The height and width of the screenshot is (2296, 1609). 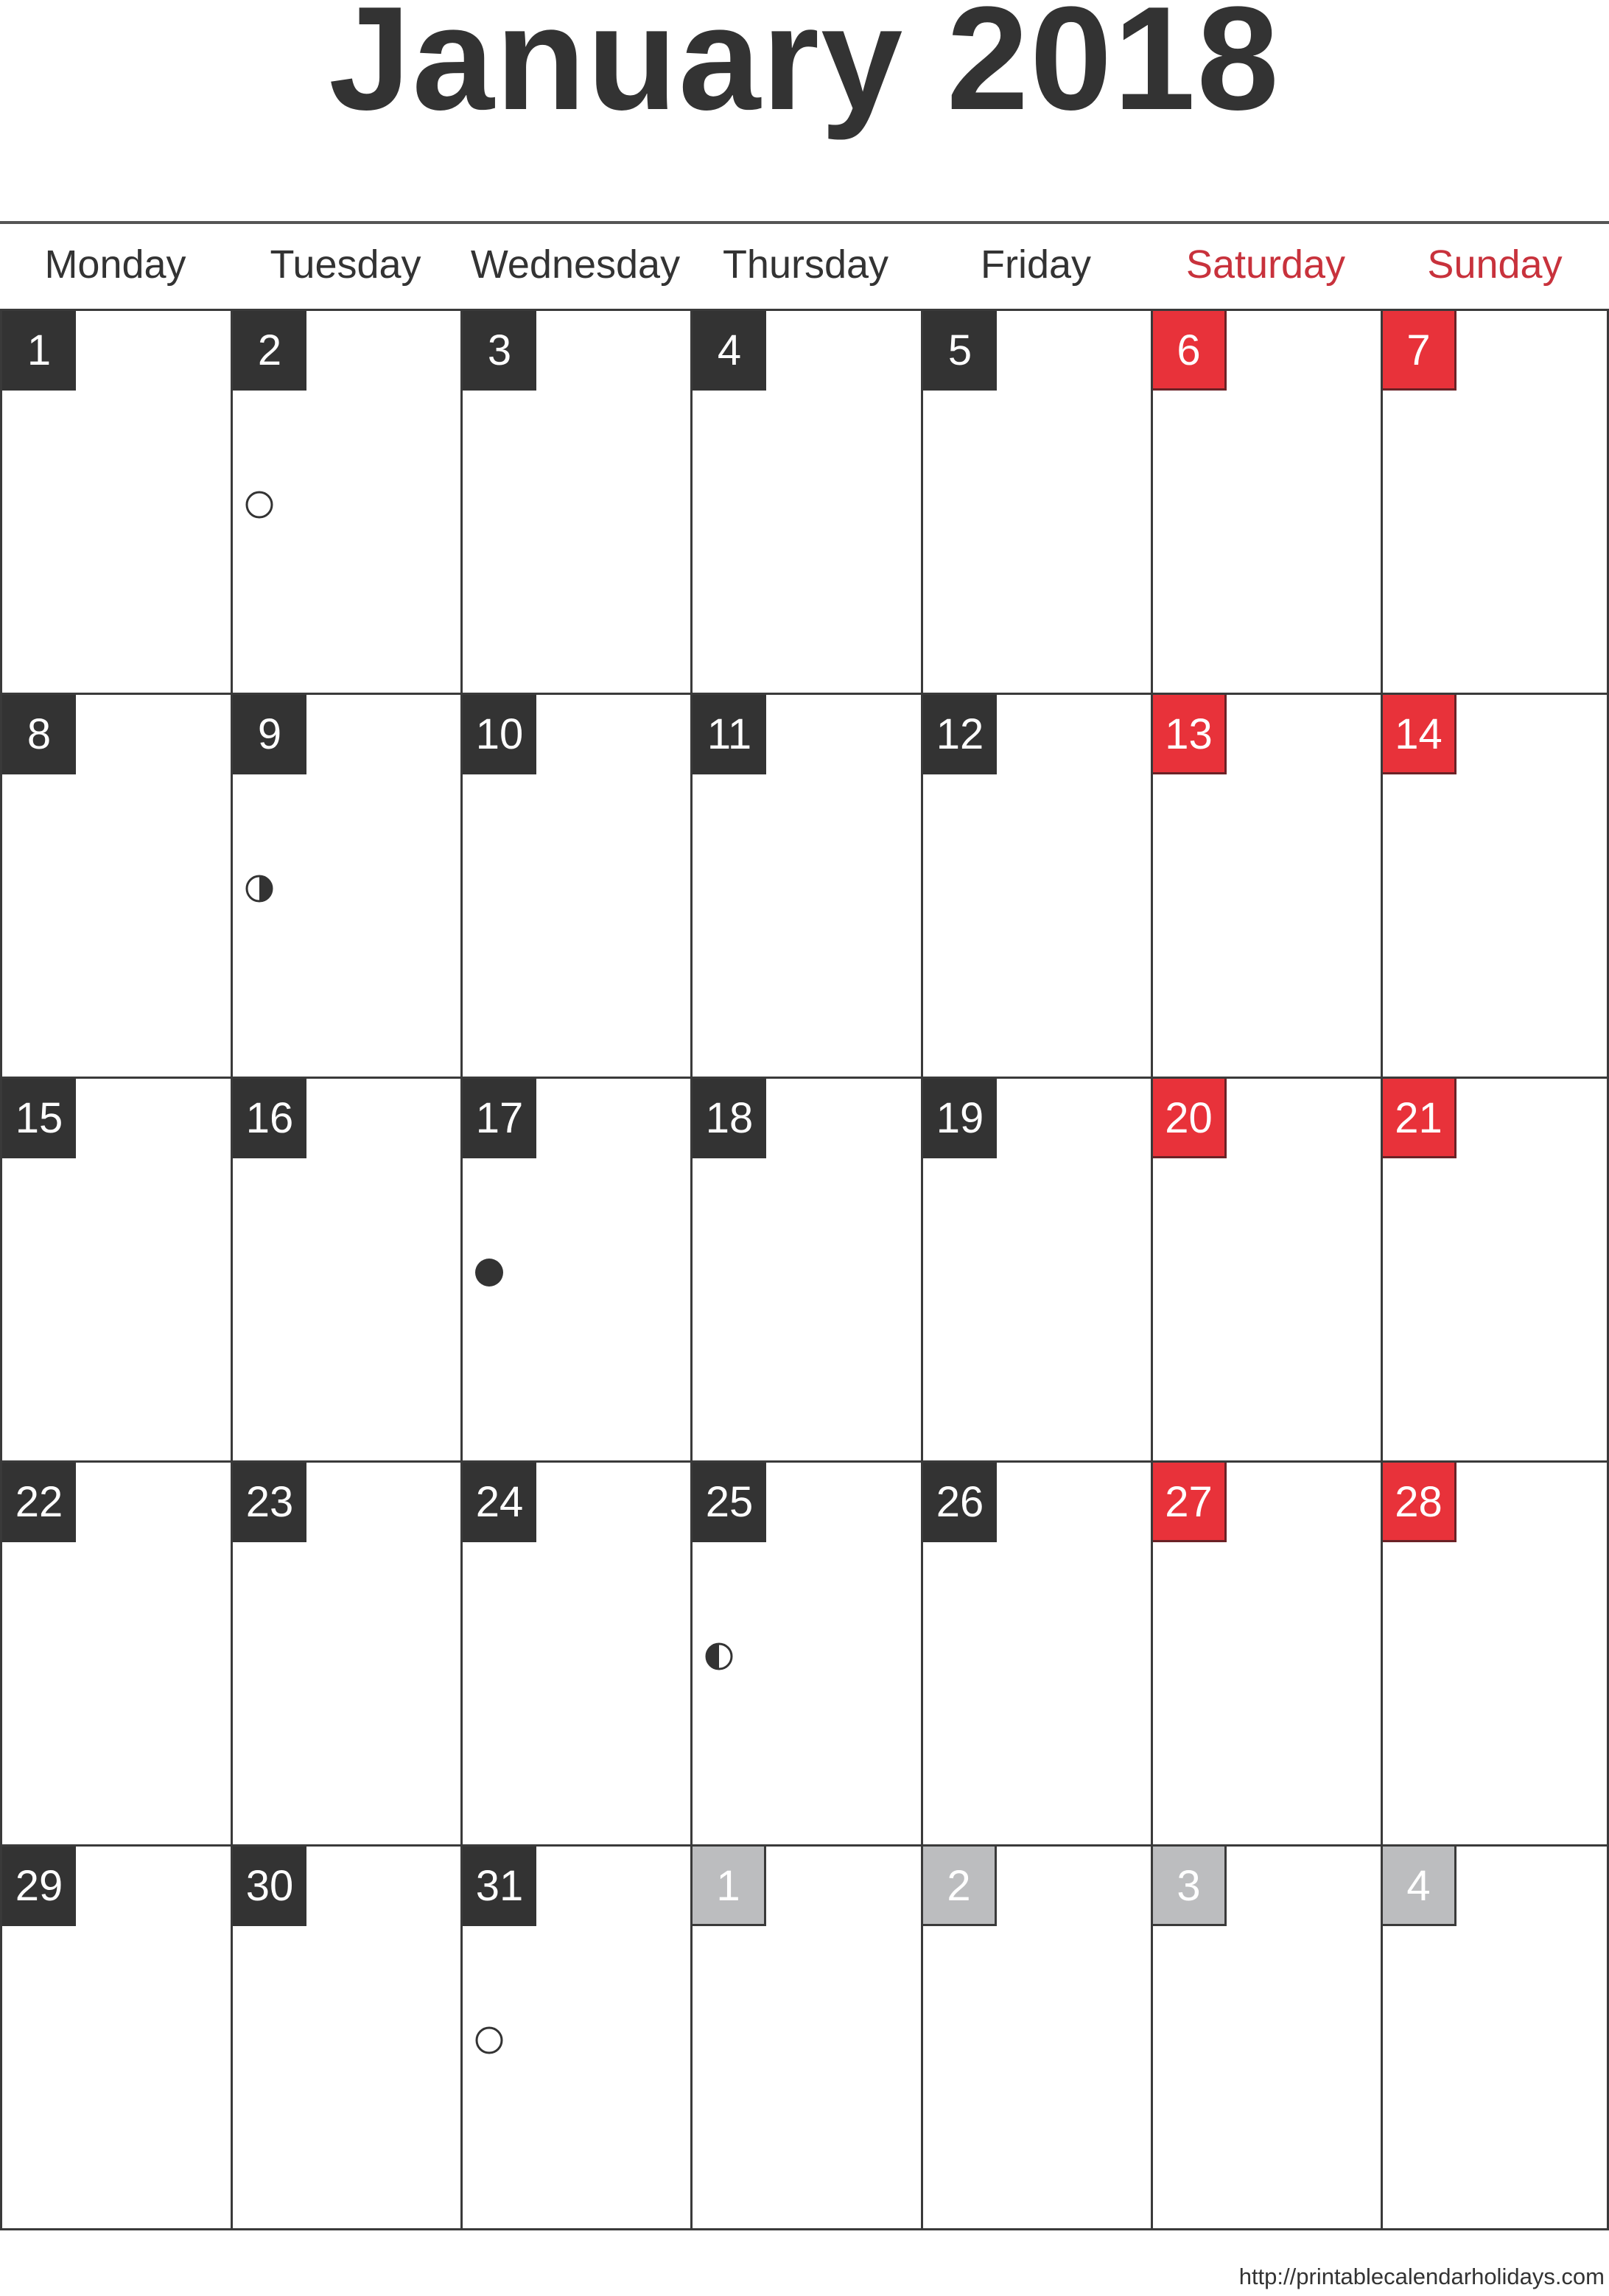 What do you see at coordinates (345, 501) in the screenshot?
I see `day-cell: 2` at bounding box center [345, 501].